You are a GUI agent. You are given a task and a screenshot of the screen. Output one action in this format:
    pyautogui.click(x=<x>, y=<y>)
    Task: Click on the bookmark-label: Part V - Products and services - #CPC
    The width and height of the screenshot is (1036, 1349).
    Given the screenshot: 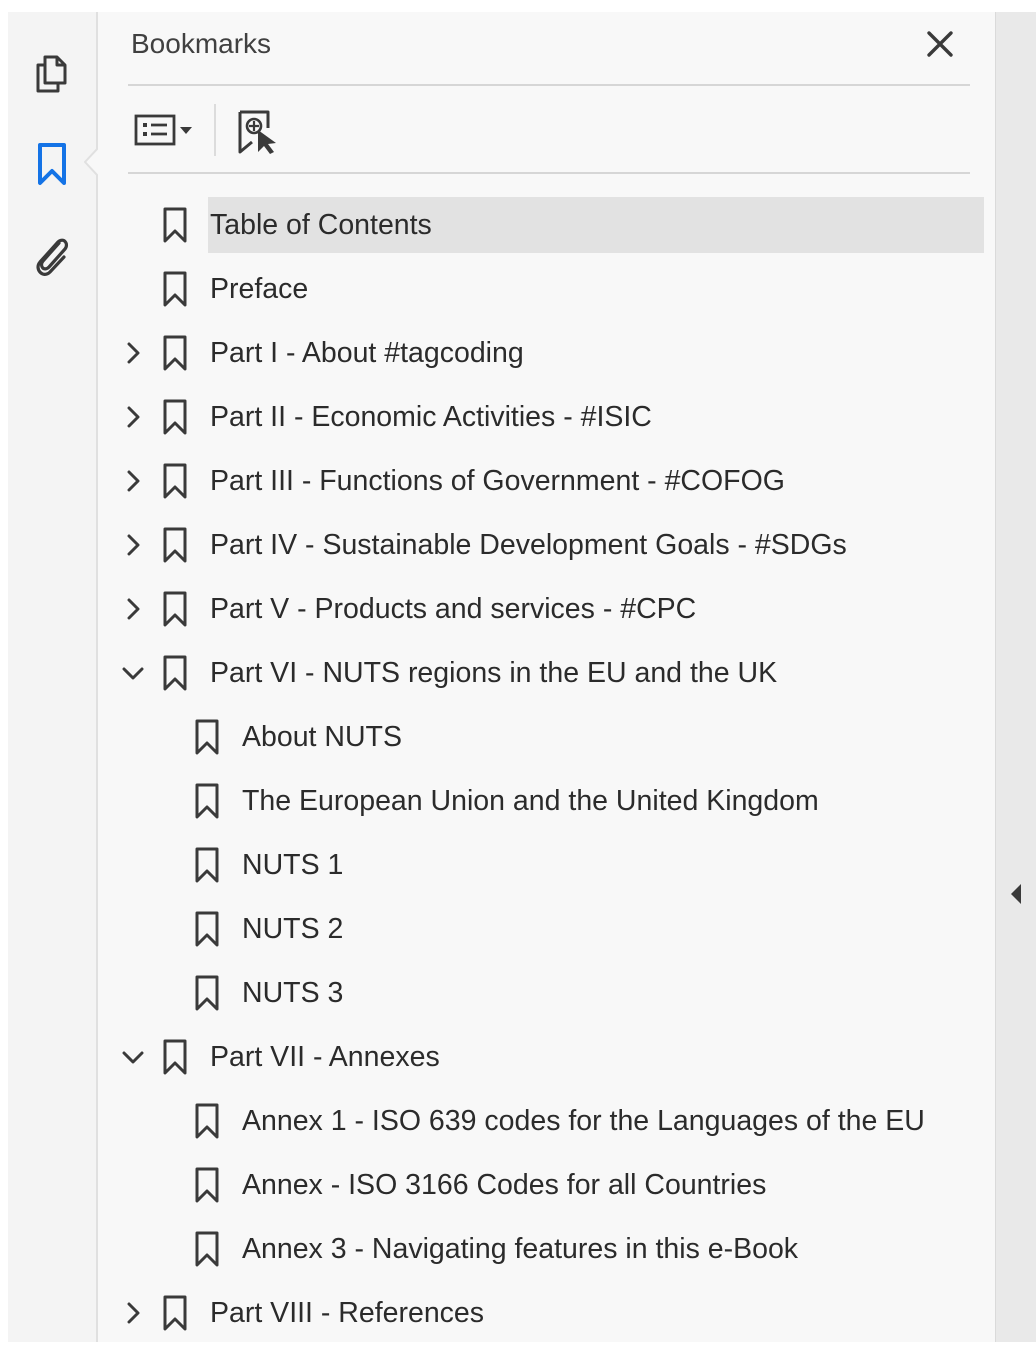 What is the action you would take?
    pyautogui.click(x=453, y=609)
    